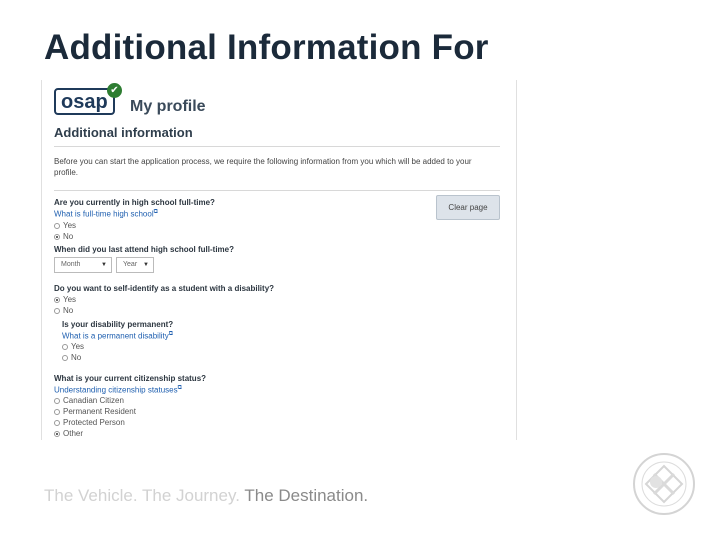  Describe the element at coordinates (94, 422) in the screenshot. I see `option-label: Protected Person` at that location.